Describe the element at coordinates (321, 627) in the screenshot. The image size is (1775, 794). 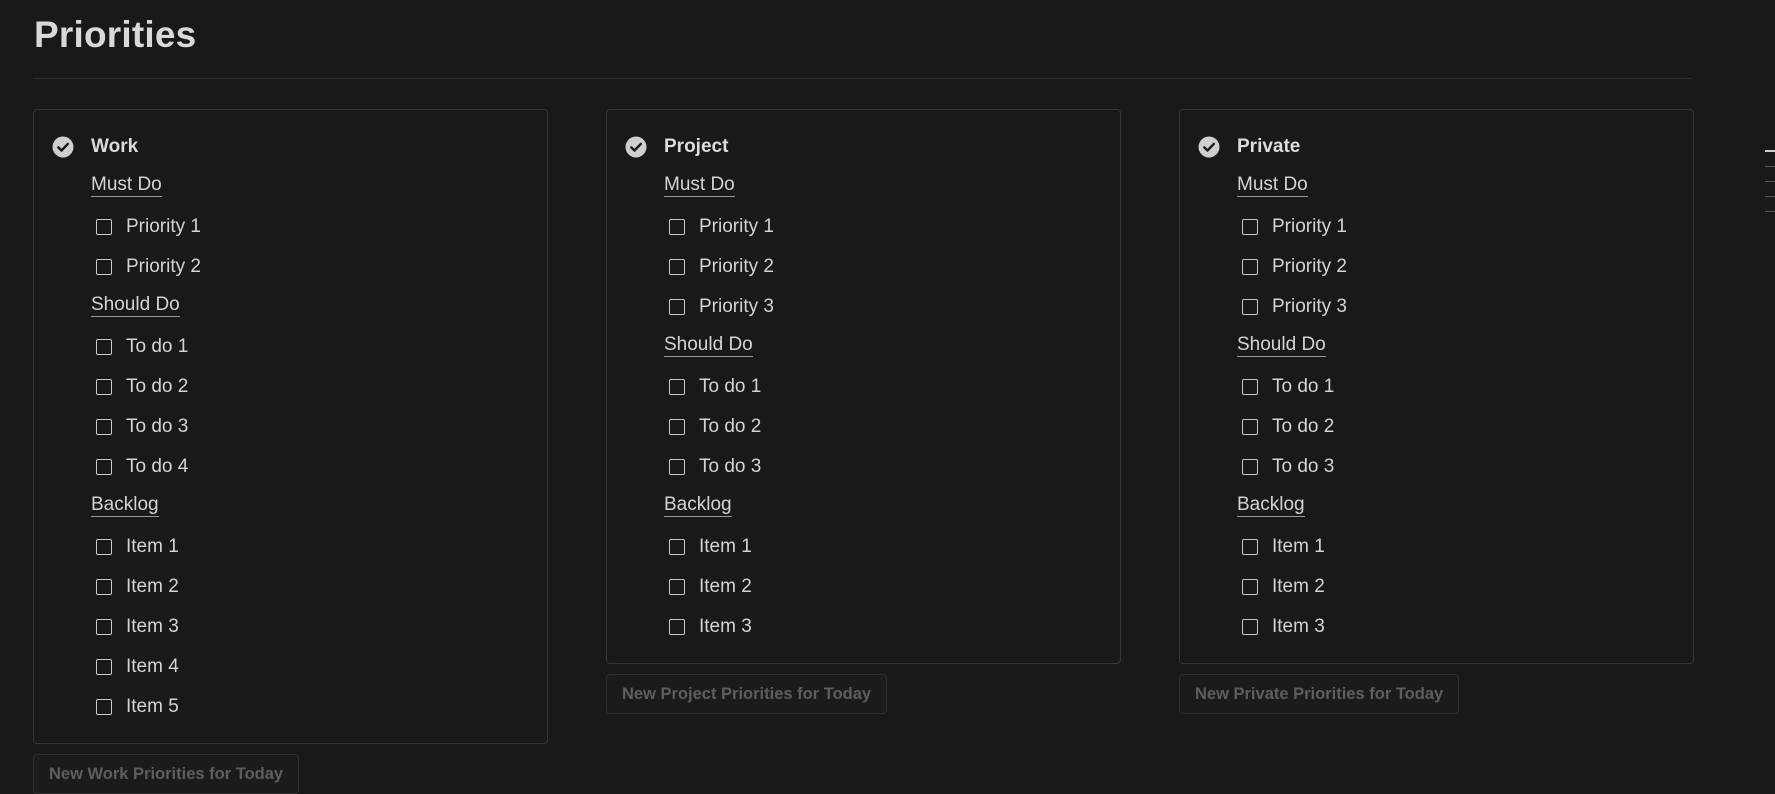
I see `todo-item: Item 3` at that location.